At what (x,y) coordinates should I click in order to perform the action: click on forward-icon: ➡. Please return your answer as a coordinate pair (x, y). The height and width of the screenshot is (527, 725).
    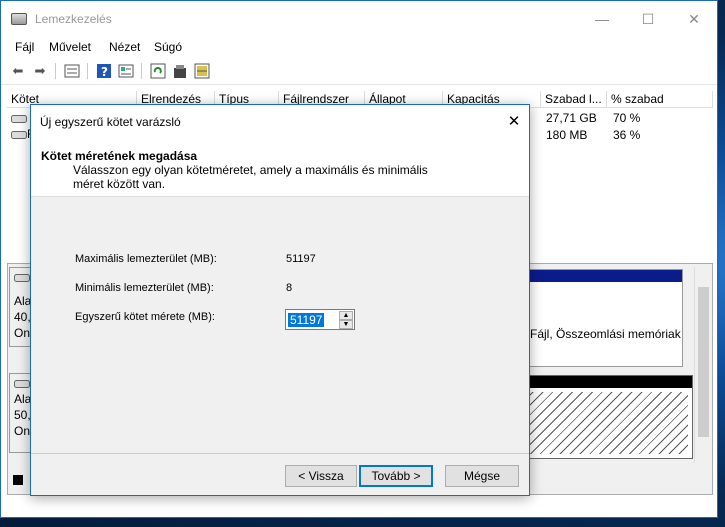
    Looking at the image, I should click on (40, 71).